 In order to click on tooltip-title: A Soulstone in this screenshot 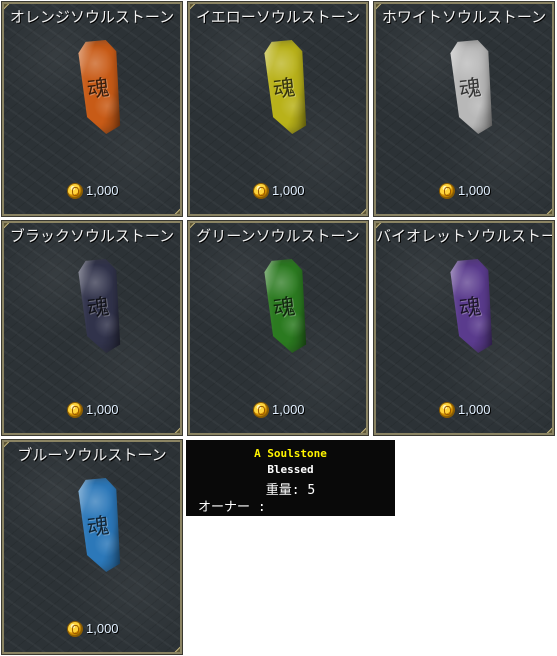, I will do `click(290, 453)`.